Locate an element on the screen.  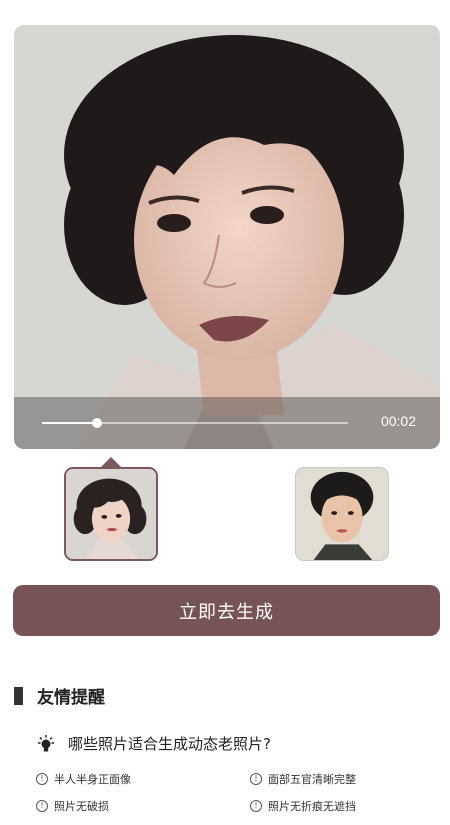
lightbulb-icon is located at coordinates (46, 742).